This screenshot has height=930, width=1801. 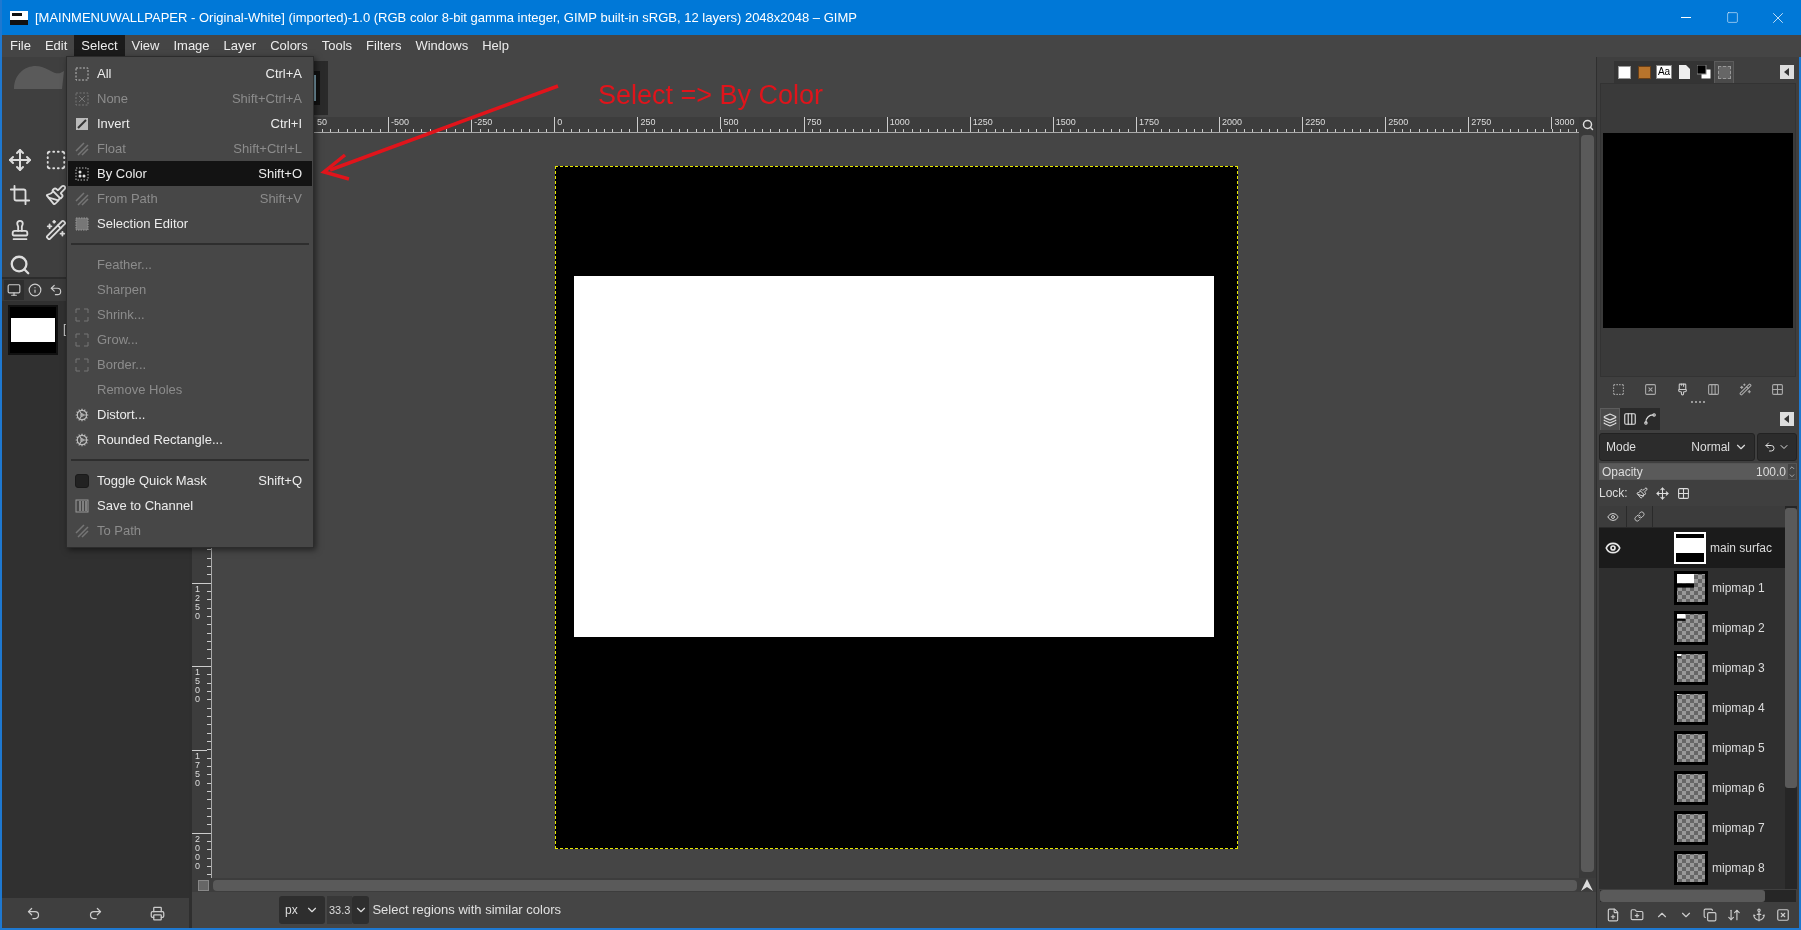 What do you see at coordinates (1770, 447) in the screenshot?
I see `undo-arrow-icon` at bounding box center [1770, 447].